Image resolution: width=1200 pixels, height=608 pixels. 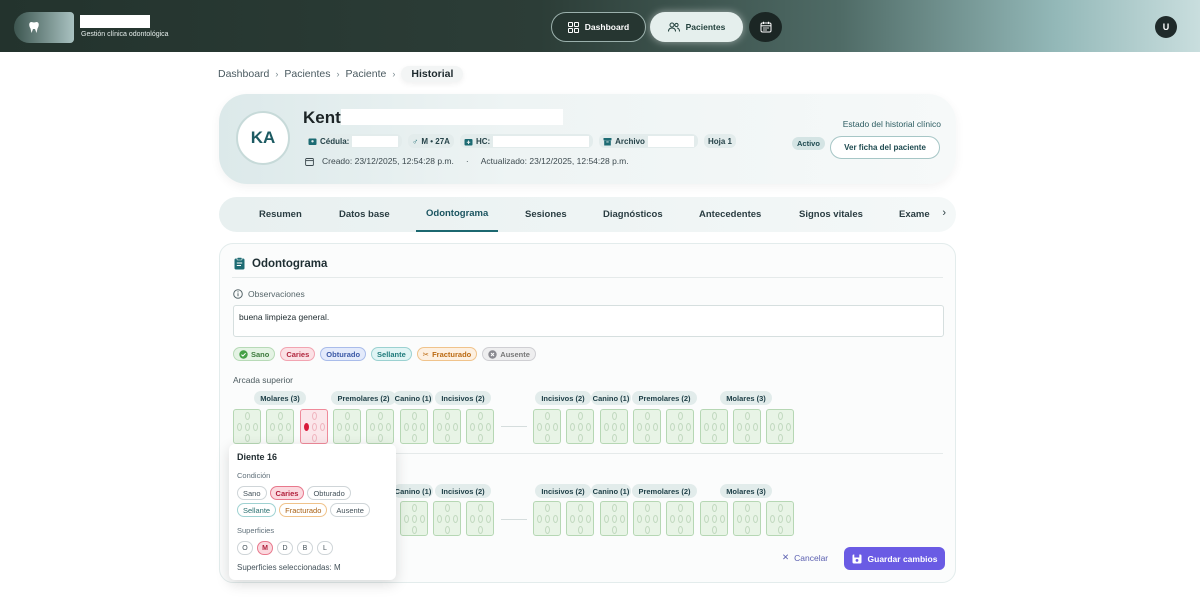 What do you see at coordinates (285, 548) in the screenshot?
I see `surface-option-d: D` at bounding box center [285, 548].